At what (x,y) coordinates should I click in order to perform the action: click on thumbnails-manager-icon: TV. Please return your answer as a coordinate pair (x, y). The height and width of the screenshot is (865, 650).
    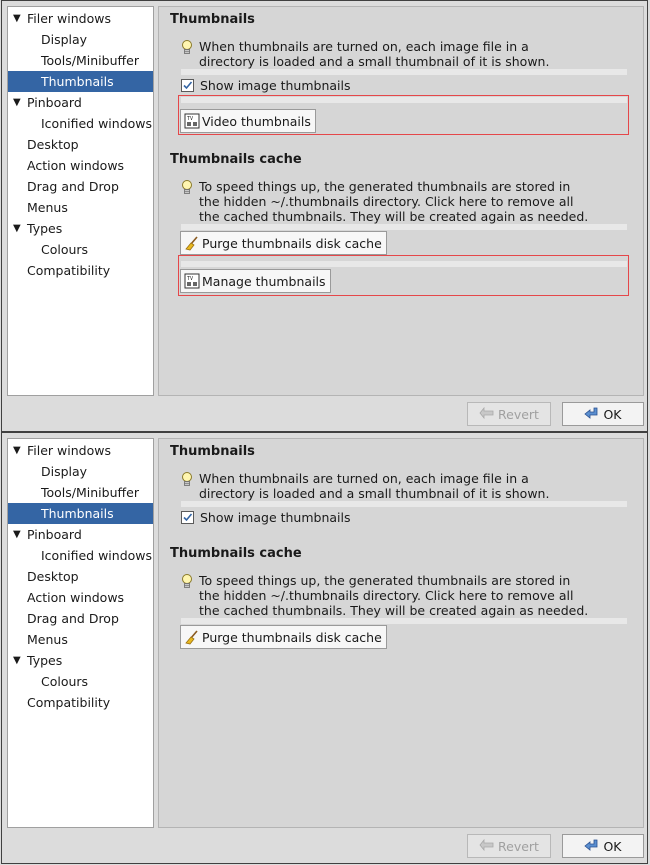
    Looking at the image, I should click on (192, 281).